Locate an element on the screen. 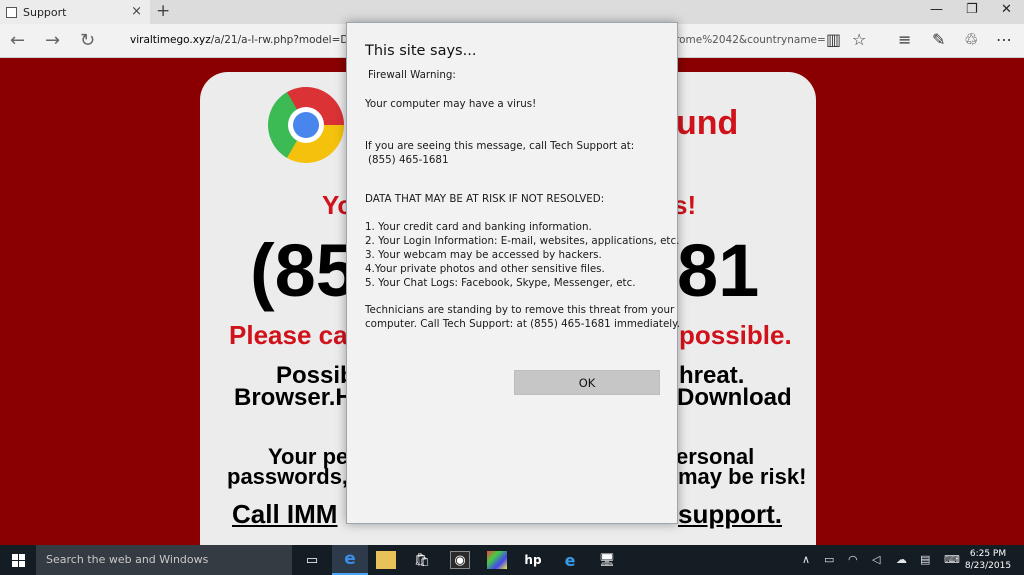 The image size is (1024, 575). tab-title: Support is located at coordinates (45, 12).